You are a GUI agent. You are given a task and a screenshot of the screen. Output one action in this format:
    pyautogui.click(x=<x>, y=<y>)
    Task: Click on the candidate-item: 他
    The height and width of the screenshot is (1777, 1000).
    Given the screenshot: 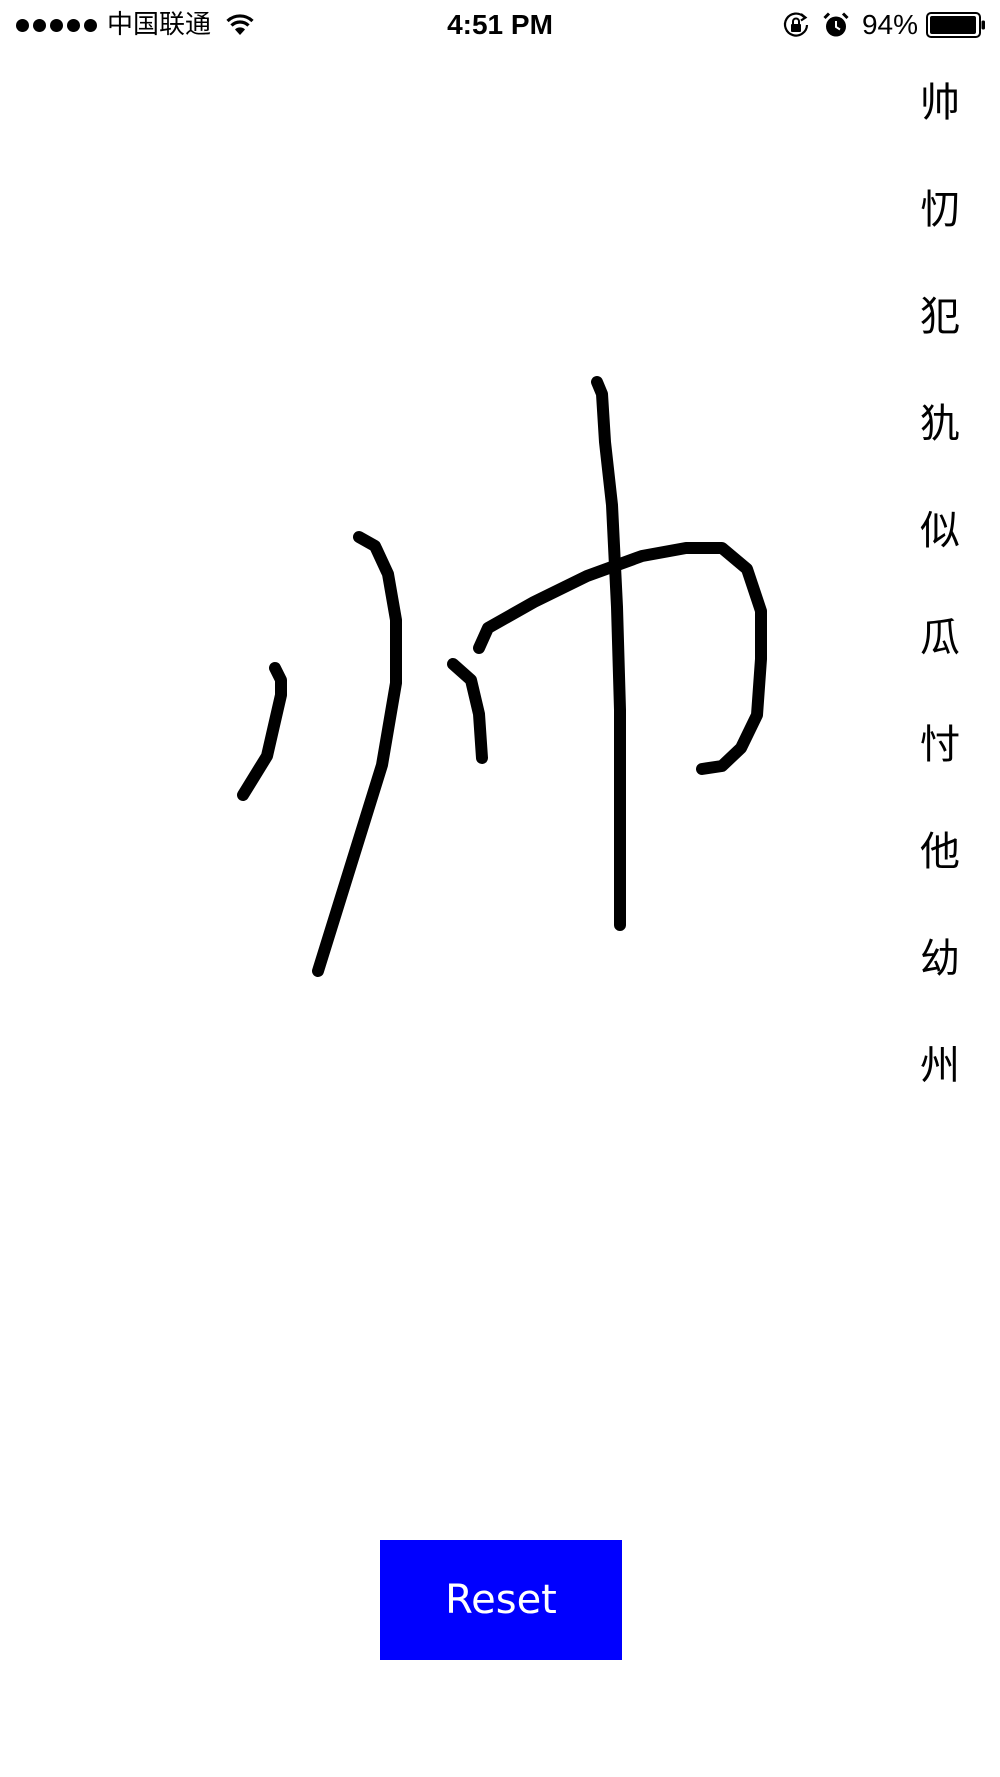 What is the action you would take?
    pyautogui.click(x=940, y=872)
    